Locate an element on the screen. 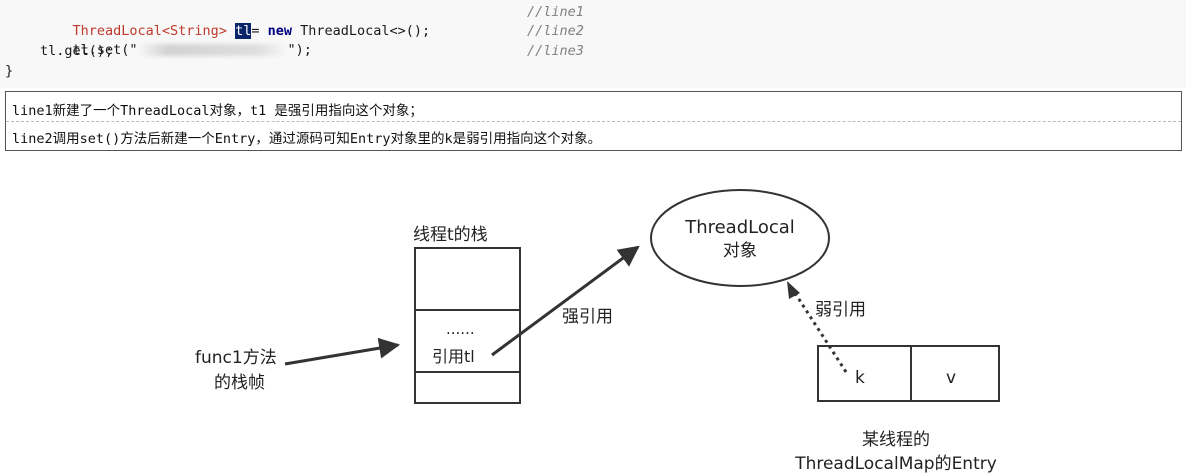 This screenshot has width=1186, height=476. entry-key: k is located at coordinates (860, 378).